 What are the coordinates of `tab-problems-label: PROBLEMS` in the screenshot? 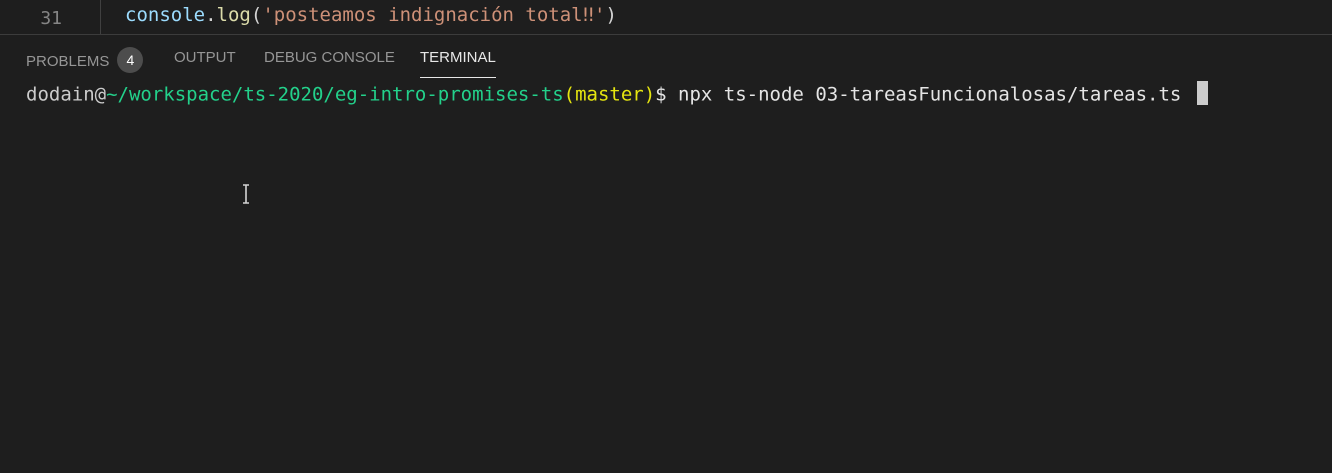 It's located at (68, 61).